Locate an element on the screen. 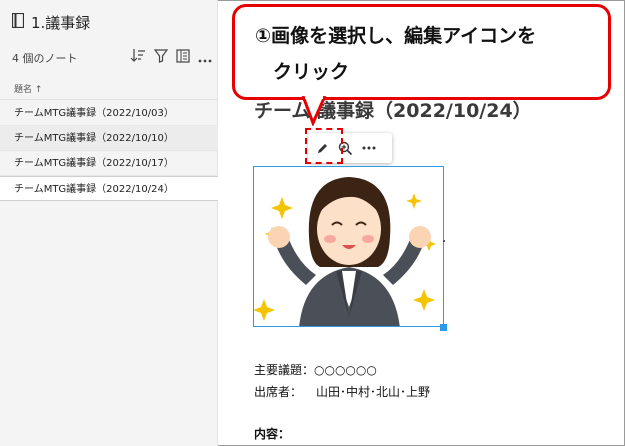 Image resolution: width=625 pixels, height=446 pixels. attendees-value: 山田･中村･北山･上野 is located at coordinates (373, 392).